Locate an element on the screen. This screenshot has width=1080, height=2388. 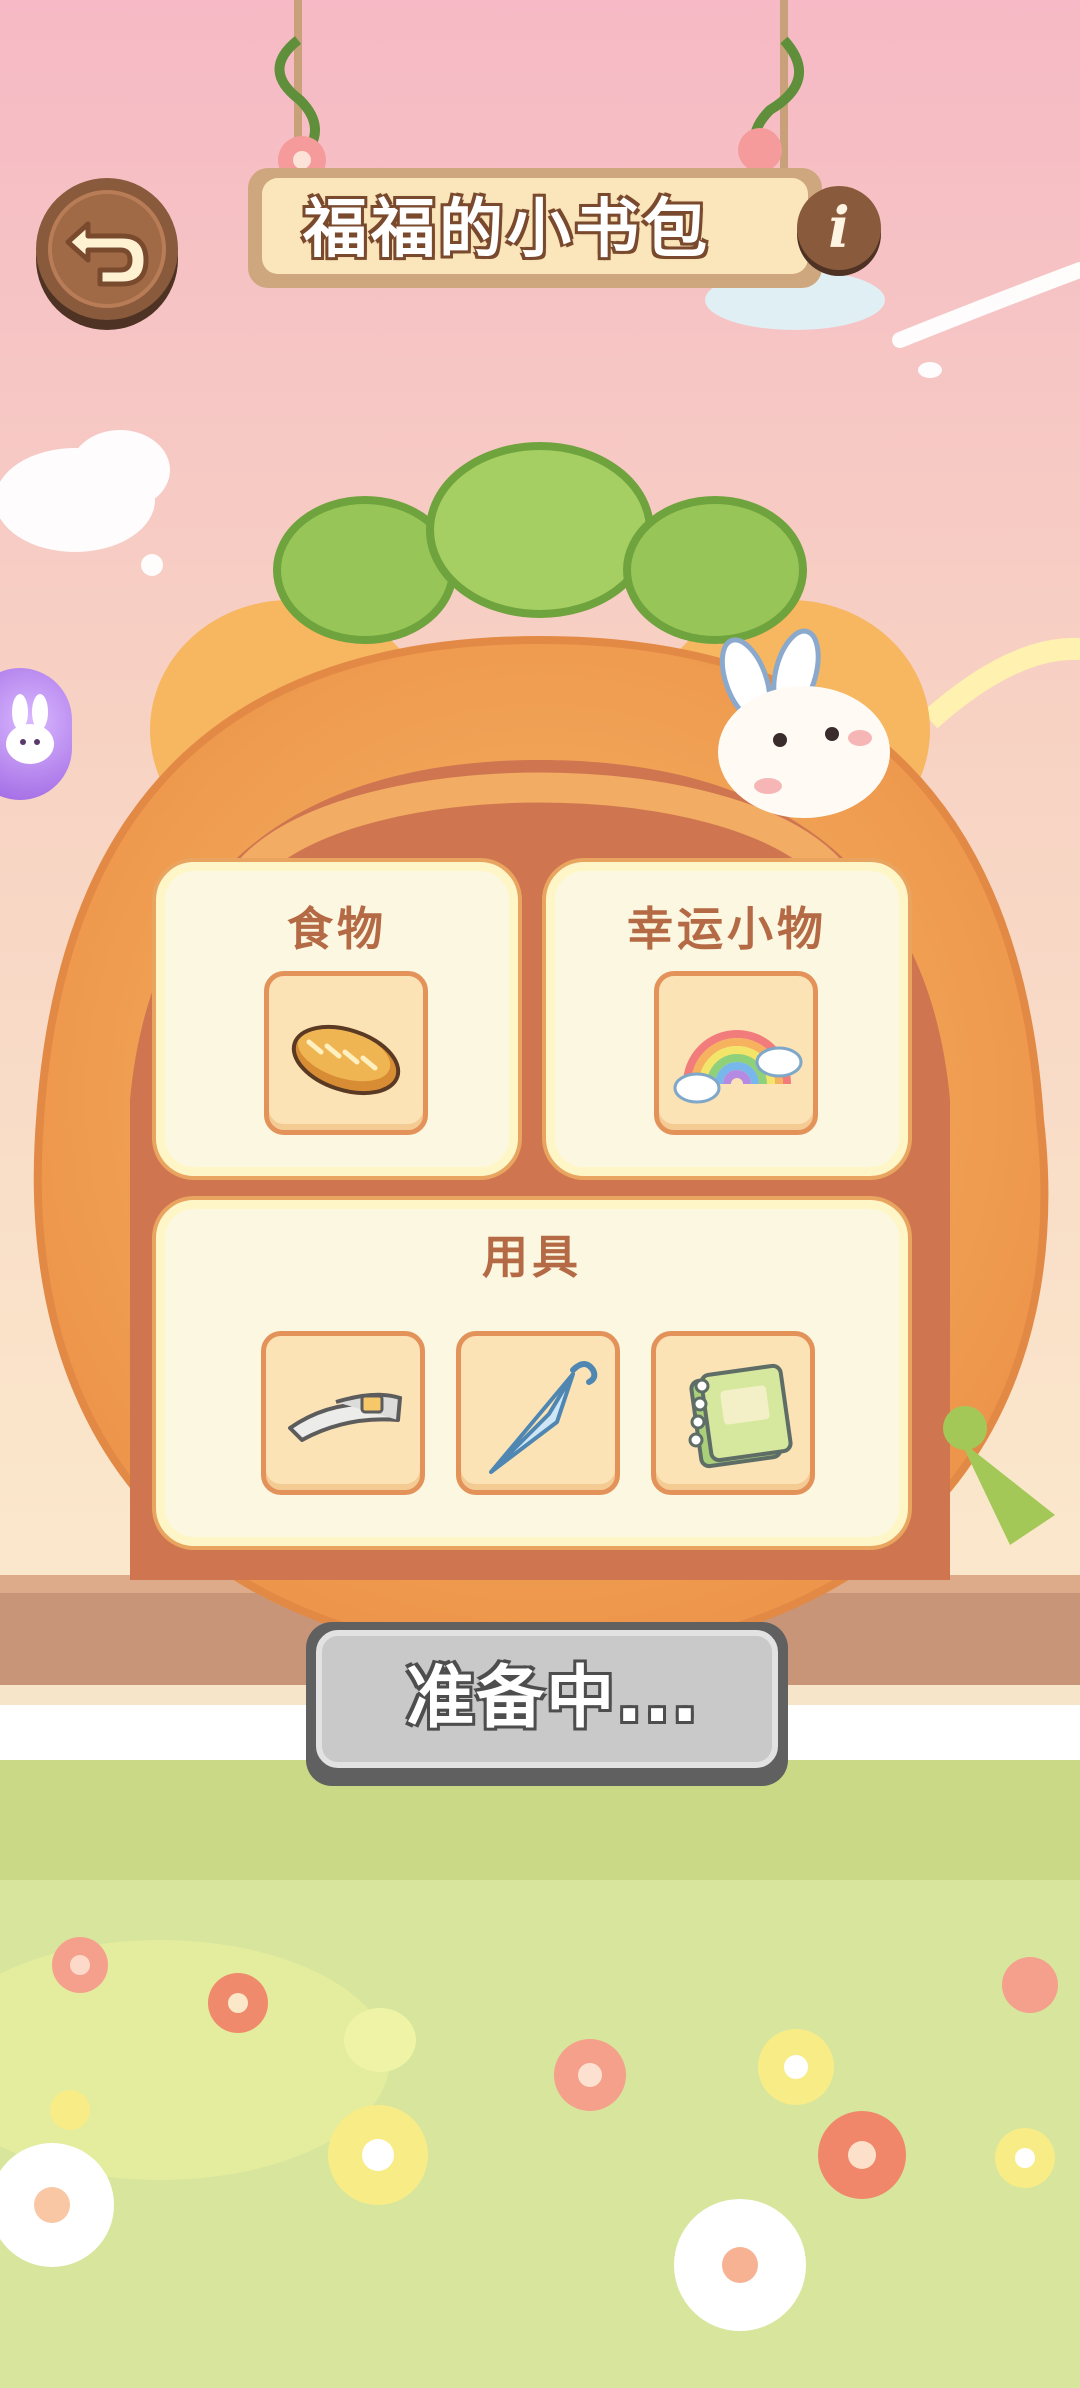
back-button-face is located at coordinates (107, 249).